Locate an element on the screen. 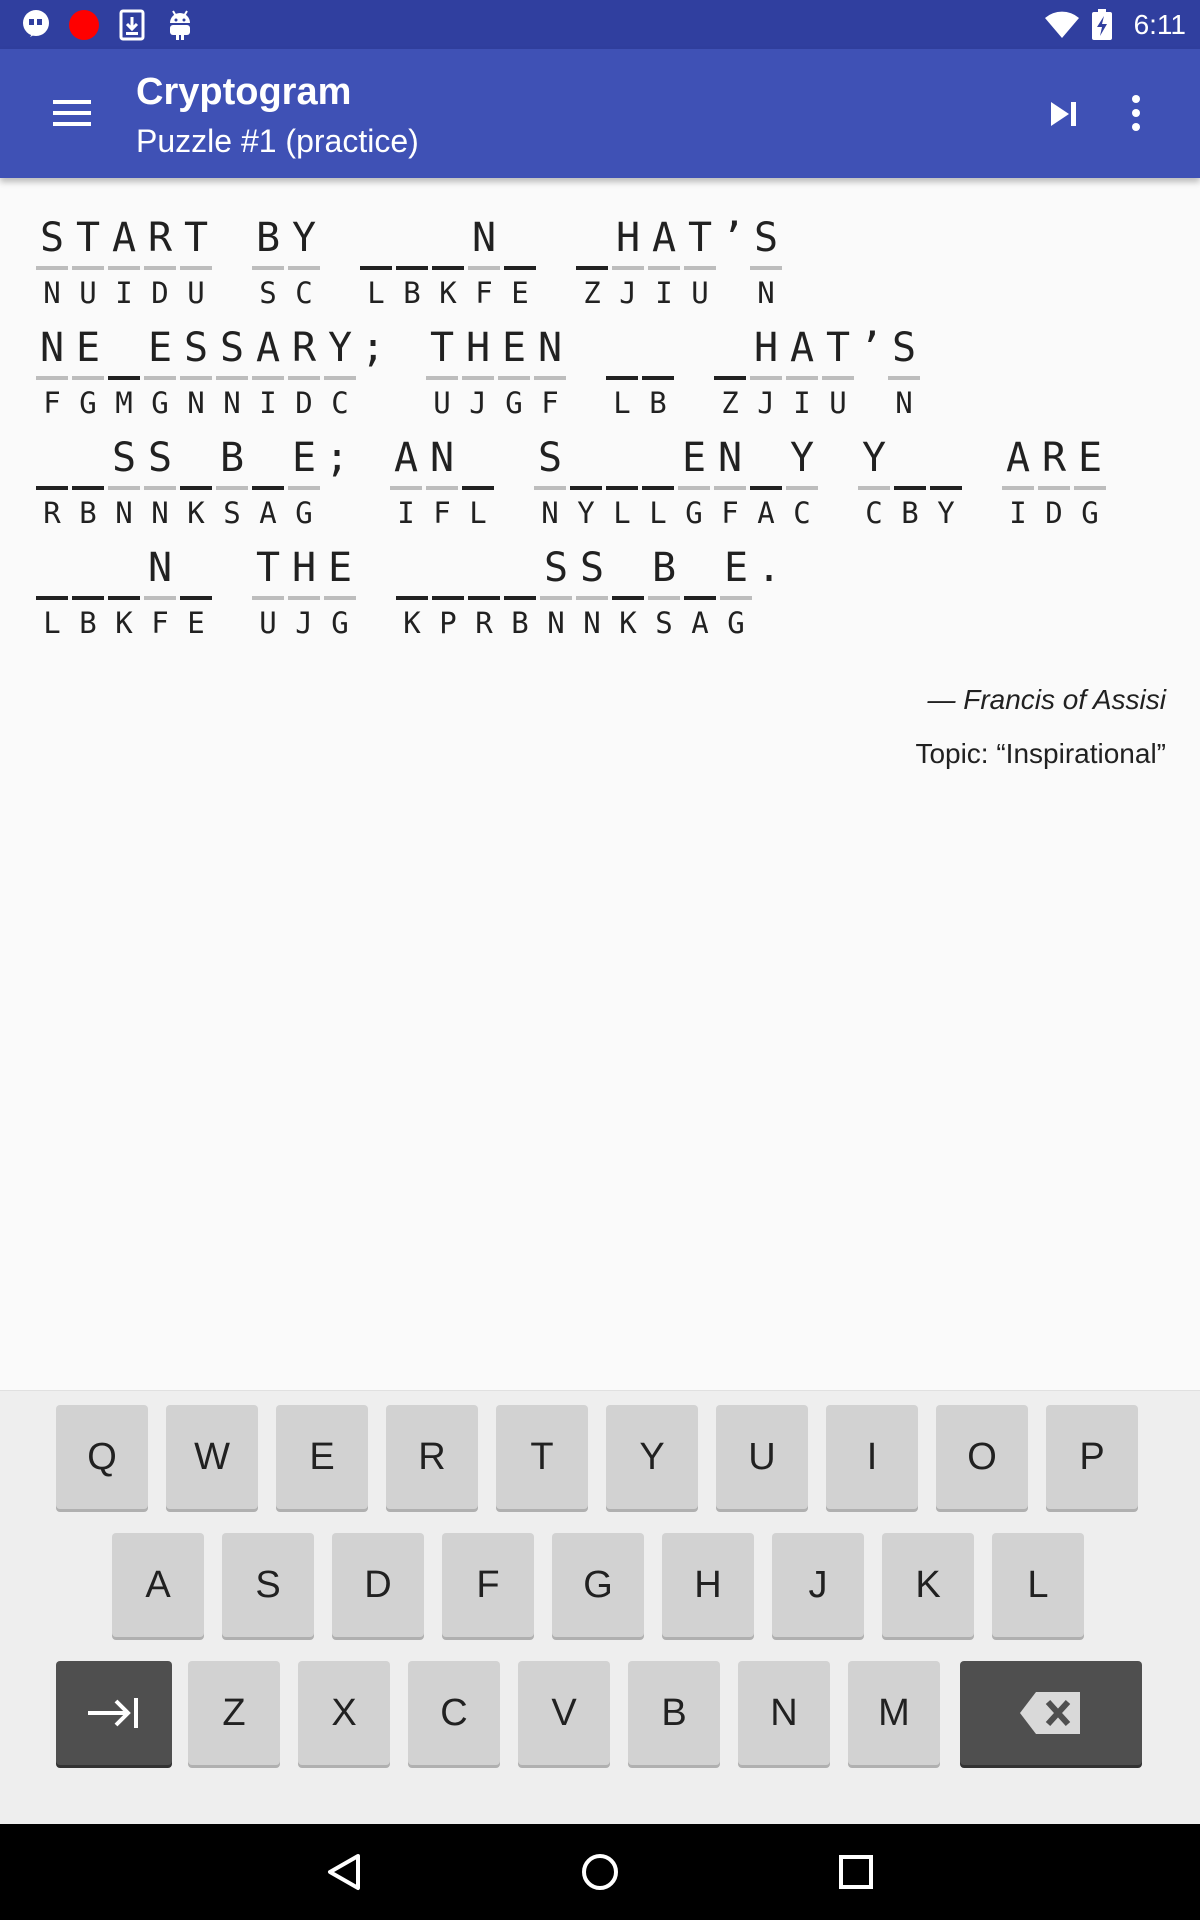 The height and width of the screenshot is (1920, 1200). menu-icon is located at coordinates (72, 113).